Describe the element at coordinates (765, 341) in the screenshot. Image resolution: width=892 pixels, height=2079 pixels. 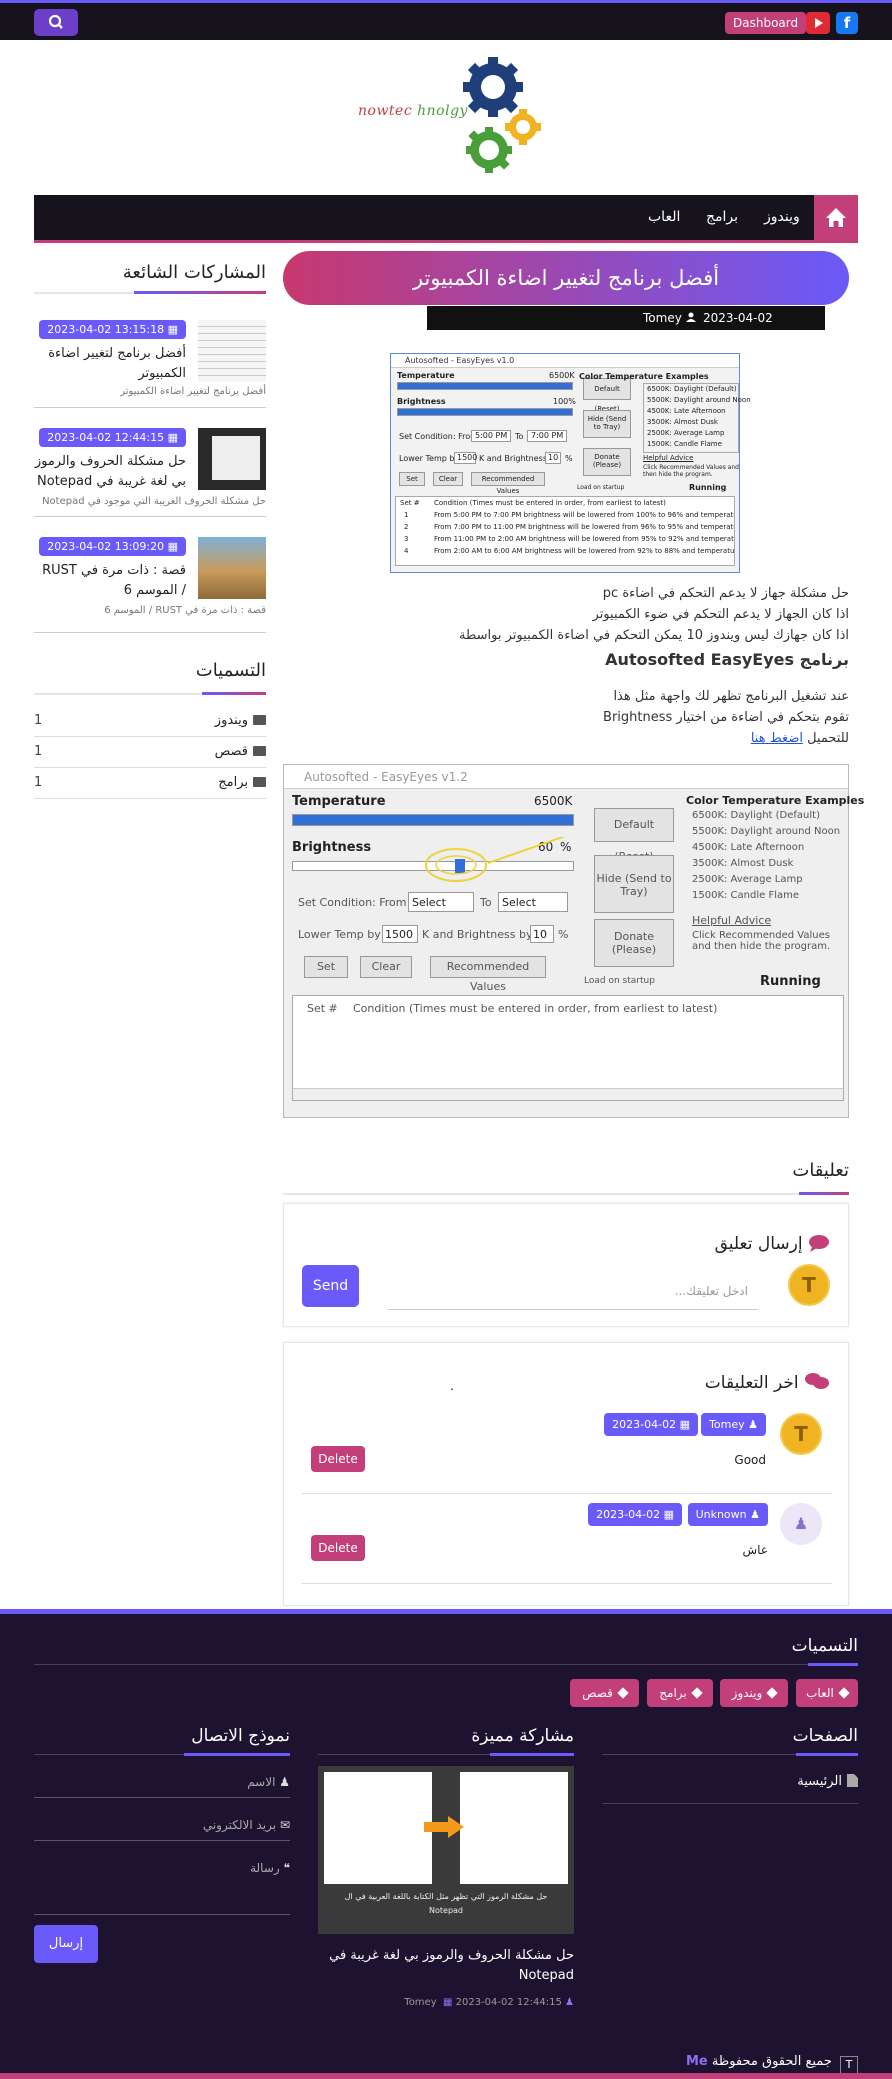
I see `calendar-icon` at that location.